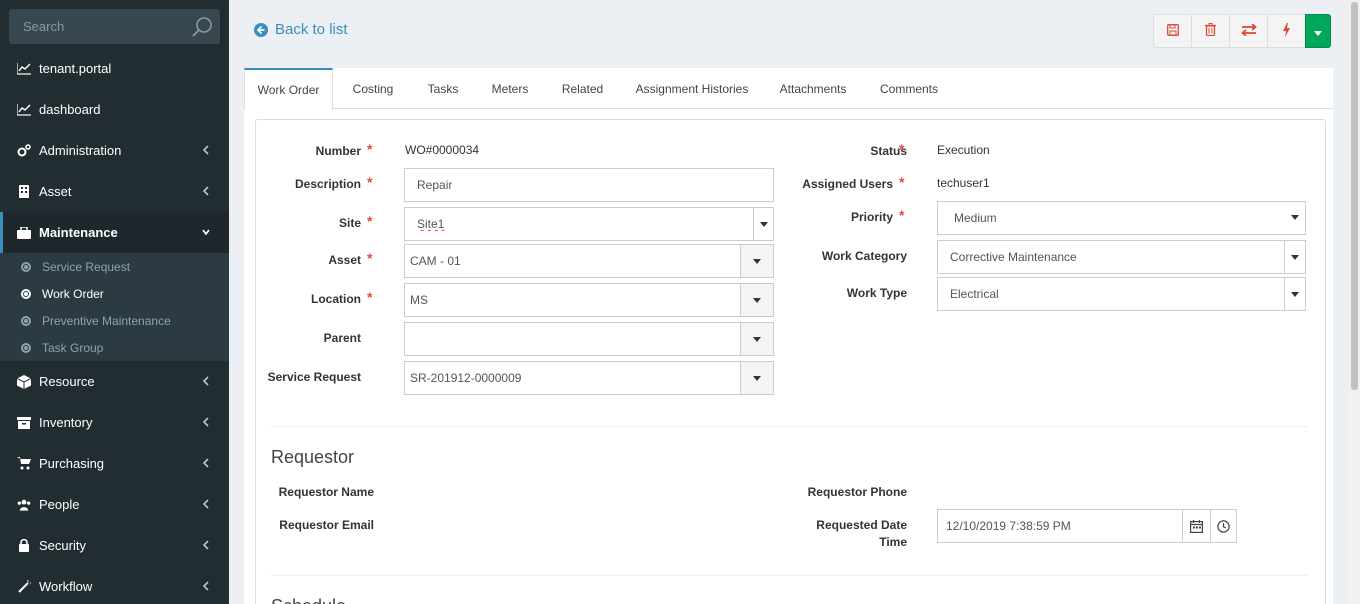 This screenshot has width=1360, height=604. What do you see at coordinates (70, 109) in the screenshot?
I see `sidebar-item-label: dashboard` at bounding box center [70, 109].